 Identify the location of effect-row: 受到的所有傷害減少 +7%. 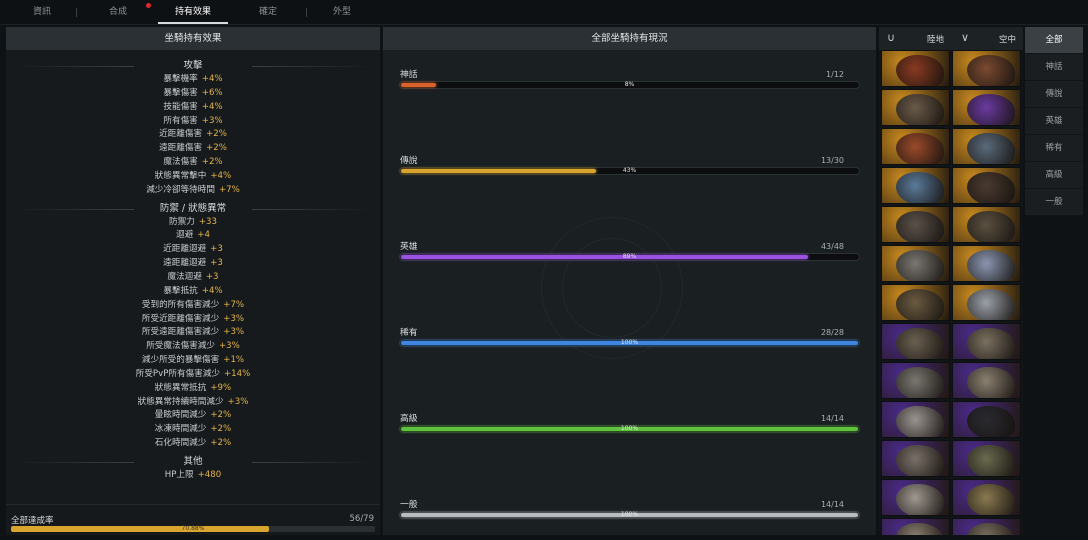
(193, 306).